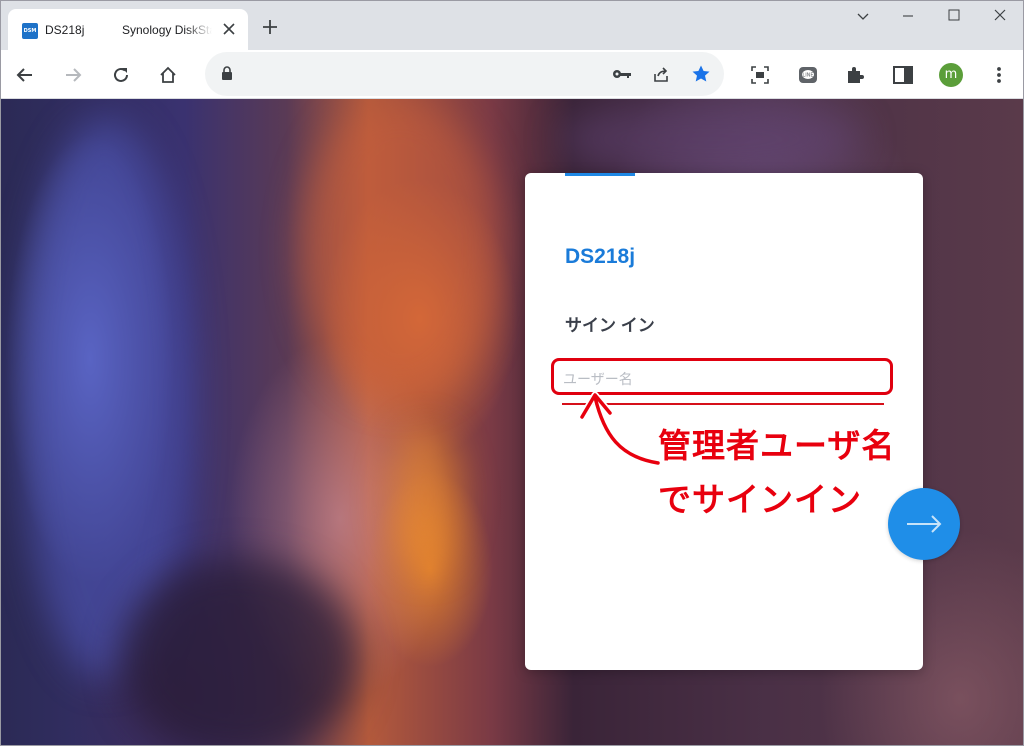 The height and width of the screenshot is (746, 1024). What do you see at coordinates (661, 74) in the screenshot?
I see `share-icon` at bounding box center [661, 74].